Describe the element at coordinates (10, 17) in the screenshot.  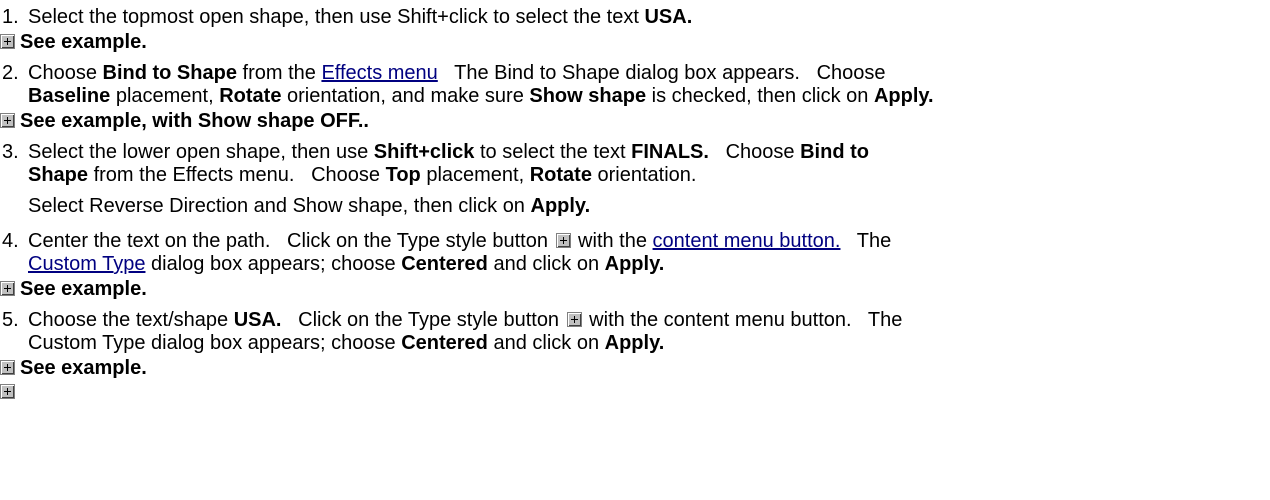
I see `step-1-number: 1.` at that location.